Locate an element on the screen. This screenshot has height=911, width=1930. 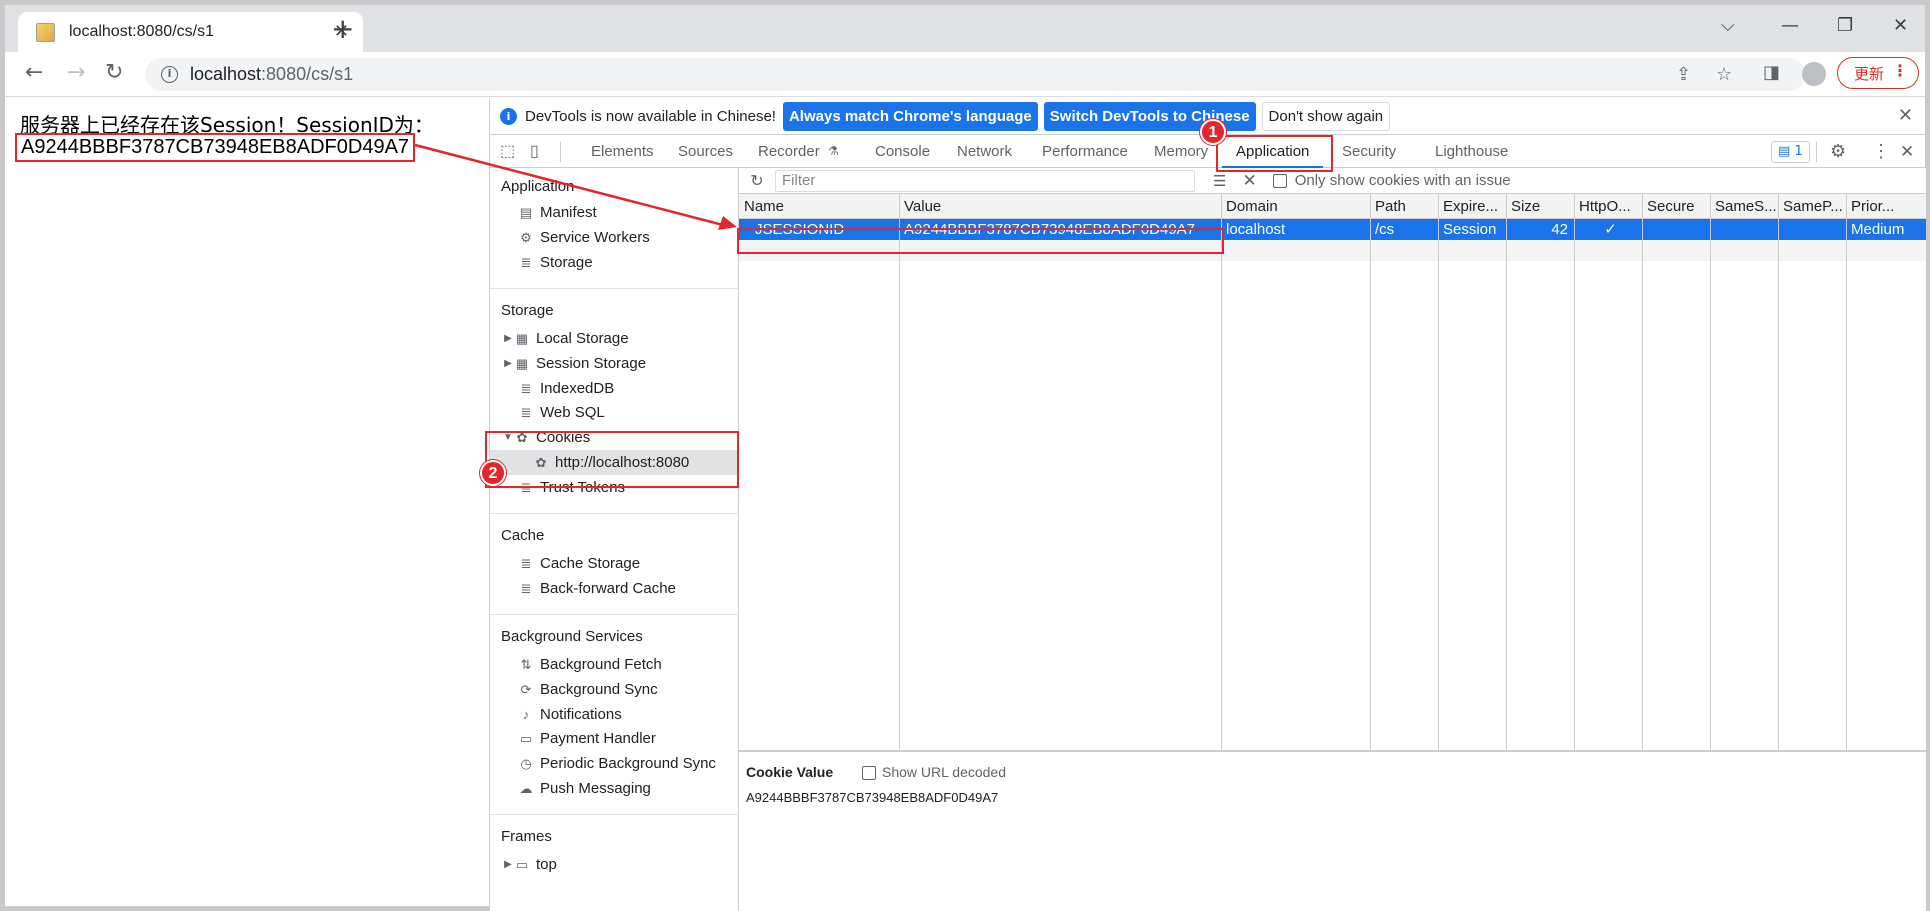
cookie-value-text: A9244BBBF3787CB73948EB8ADF0D49A7 is located at coordinates (872, 797).